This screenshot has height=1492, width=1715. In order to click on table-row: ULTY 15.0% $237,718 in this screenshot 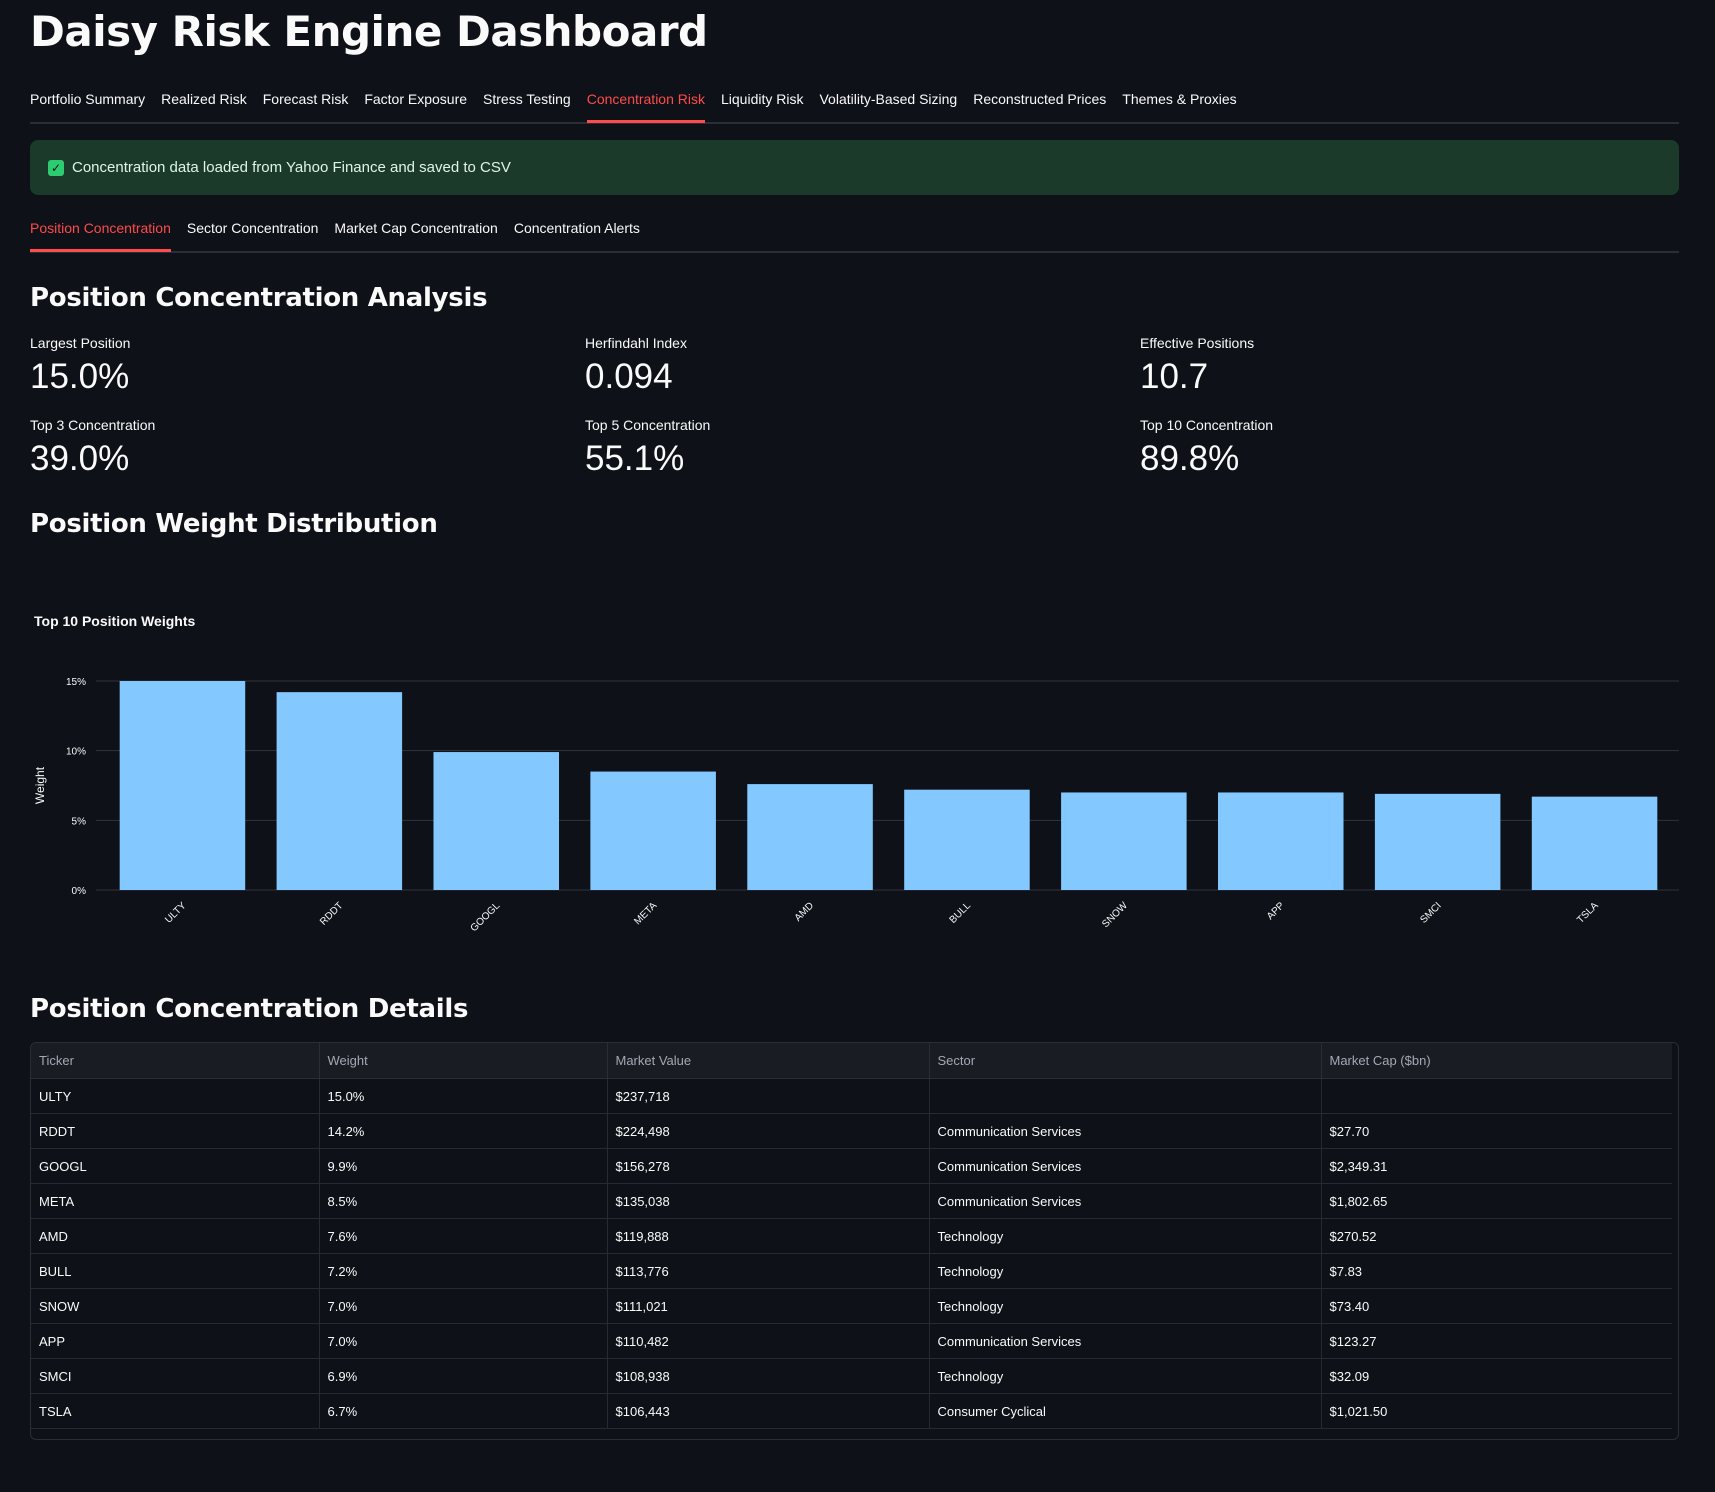, I will do `click(851, 1096)`.